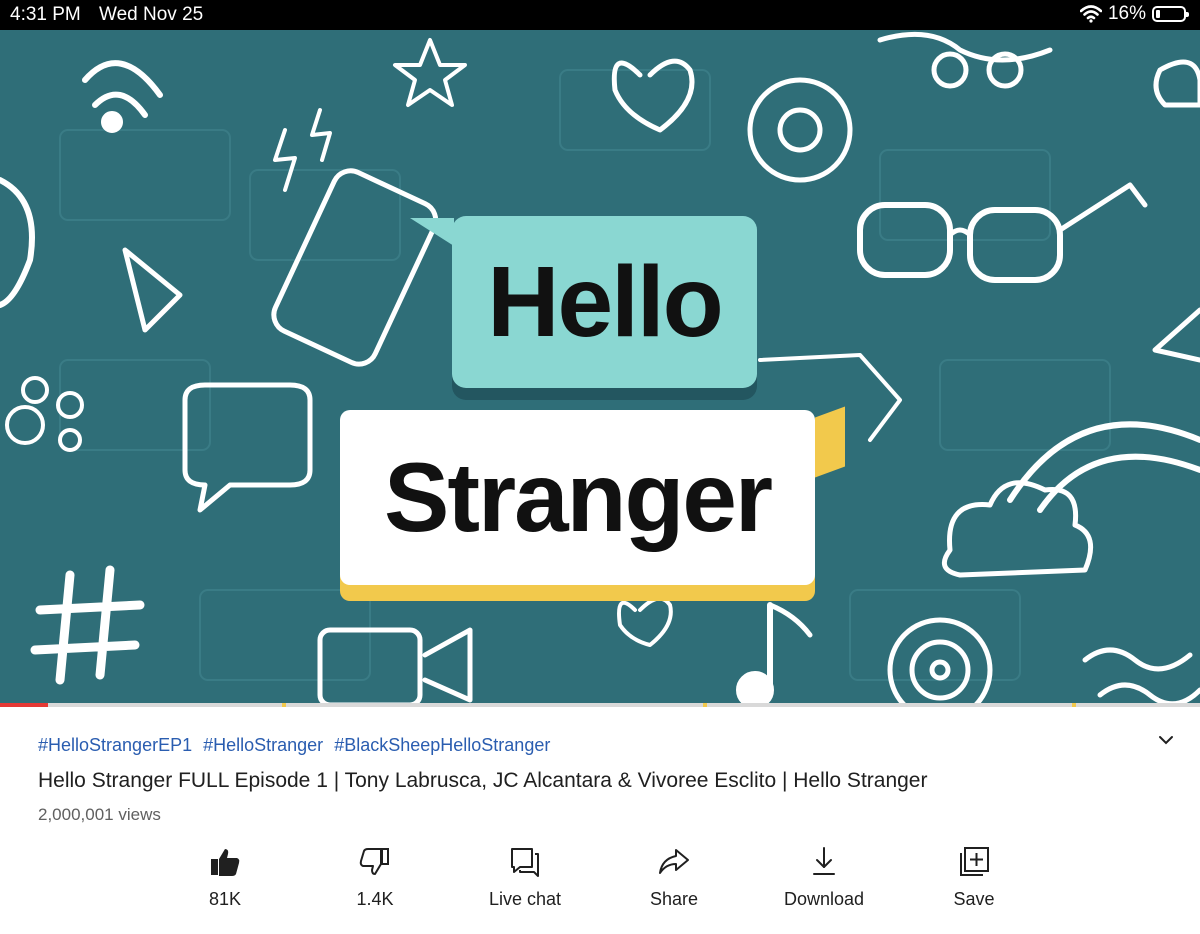 This screenshot has width=1200, height=934. What do you see at coordinates (374, 861) in the screenshot?
I see `thumbs-down-icon` at bounding box center [374, 861].